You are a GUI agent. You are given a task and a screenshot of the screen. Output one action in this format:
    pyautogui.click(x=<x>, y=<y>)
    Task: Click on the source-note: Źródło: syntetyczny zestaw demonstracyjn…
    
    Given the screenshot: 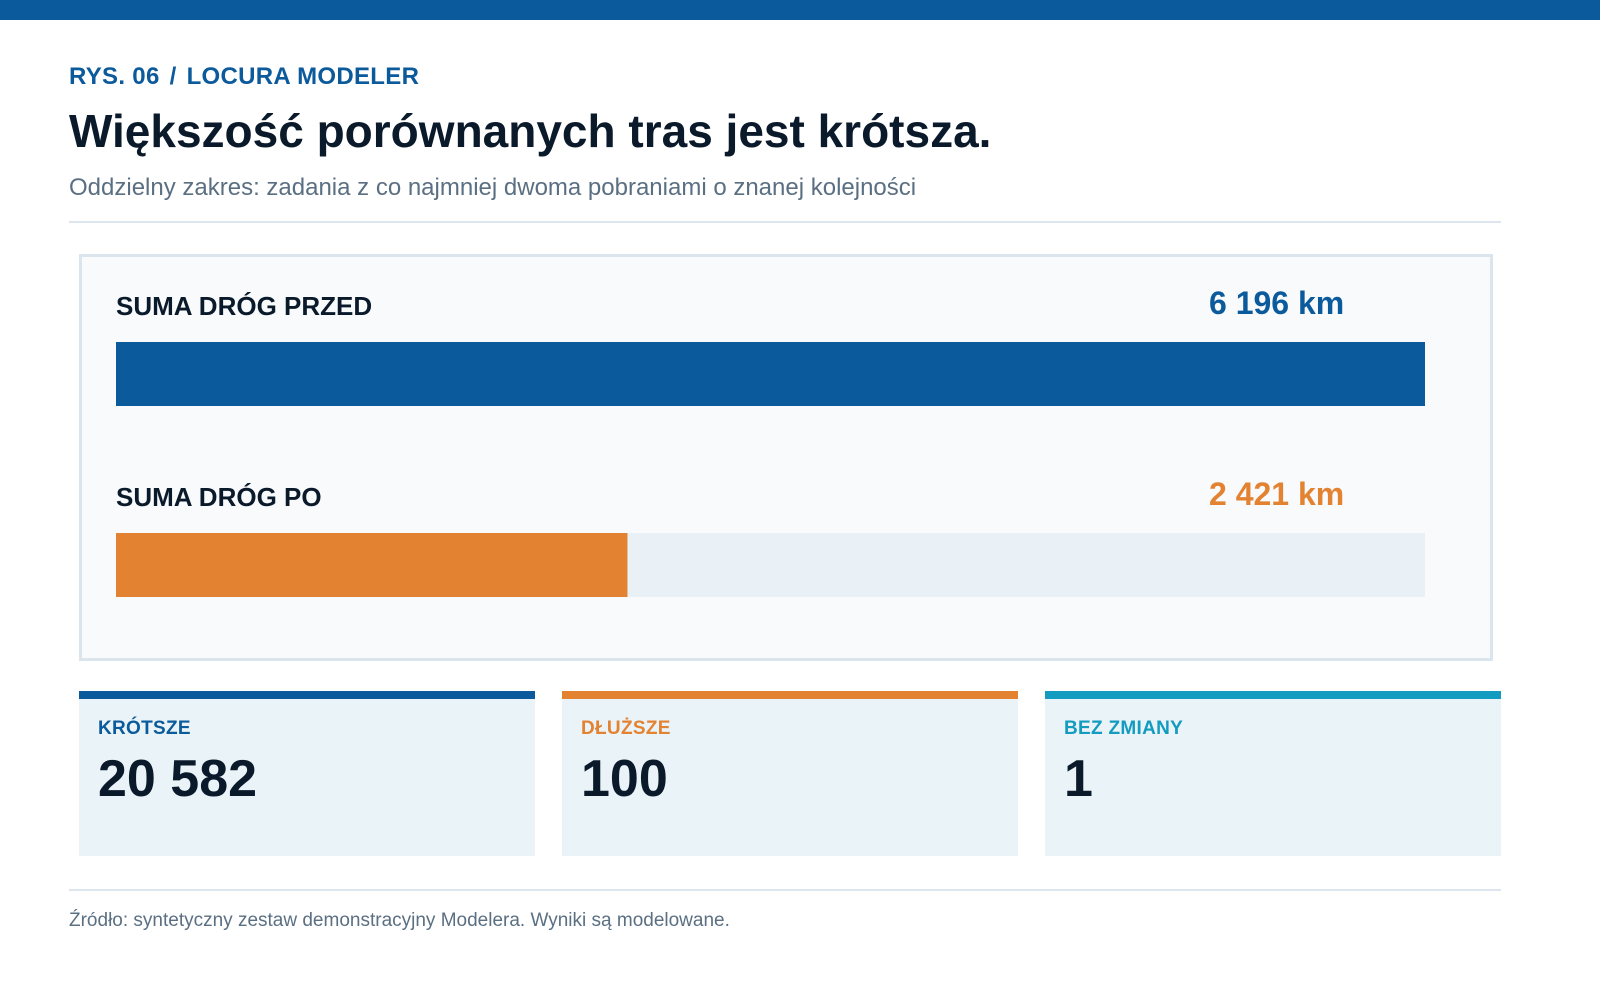 What is the action you would take?
    pyautogui.click(x=399, y=920)
    